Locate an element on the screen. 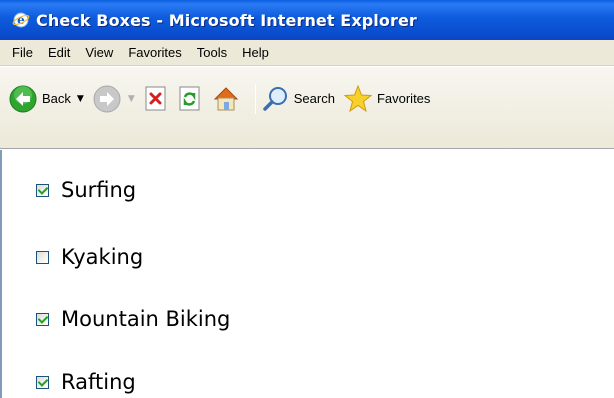 This screenshot has width=614, height=398. refresh-icon is located at coordinates (189, 98).